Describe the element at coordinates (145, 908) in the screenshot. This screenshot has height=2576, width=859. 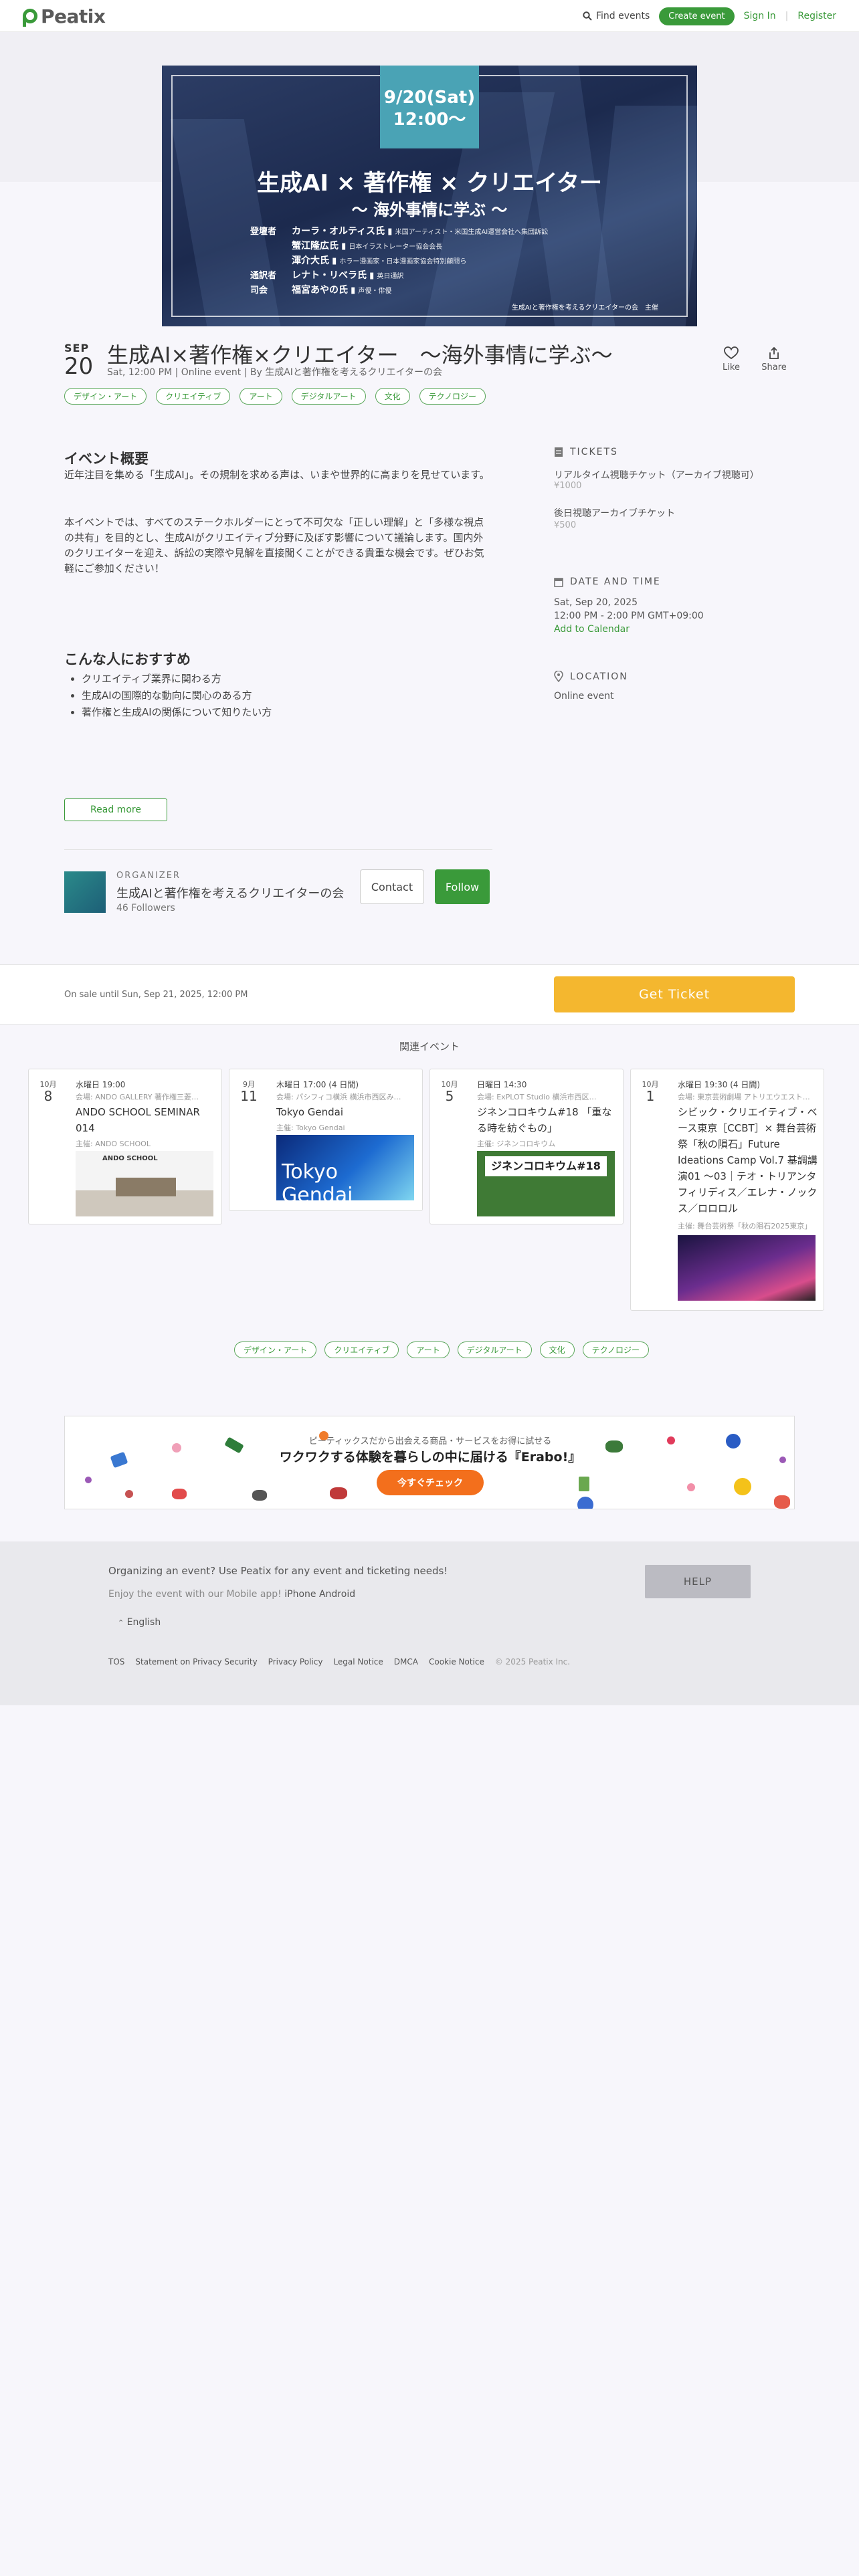
I see `organizer-followers: 46 Followers` at that location.